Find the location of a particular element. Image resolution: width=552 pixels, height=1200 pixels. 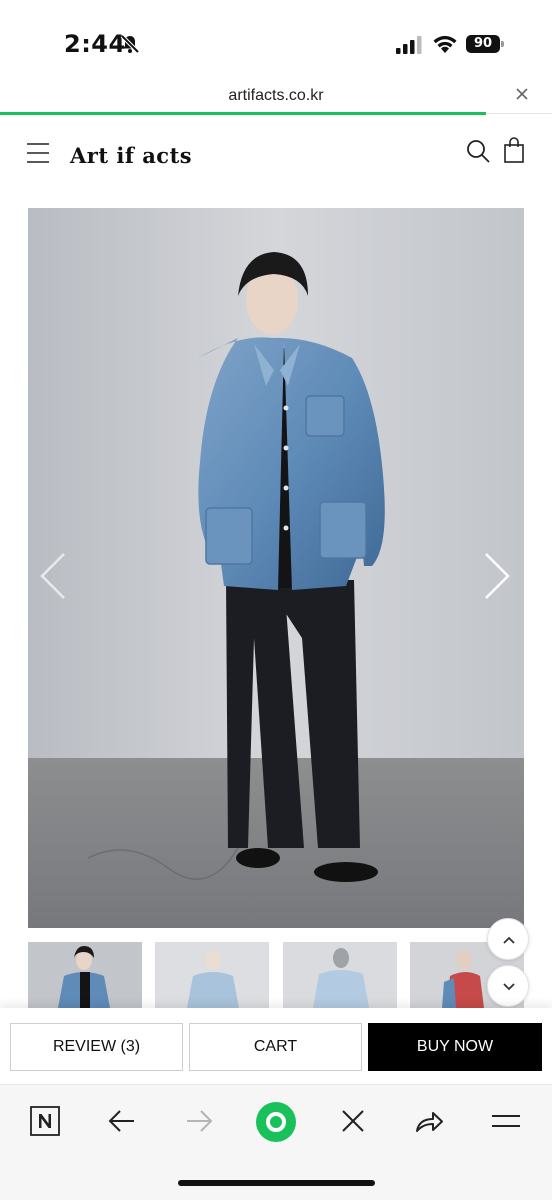

scroll-down-button is located at coordinates (508, 986).